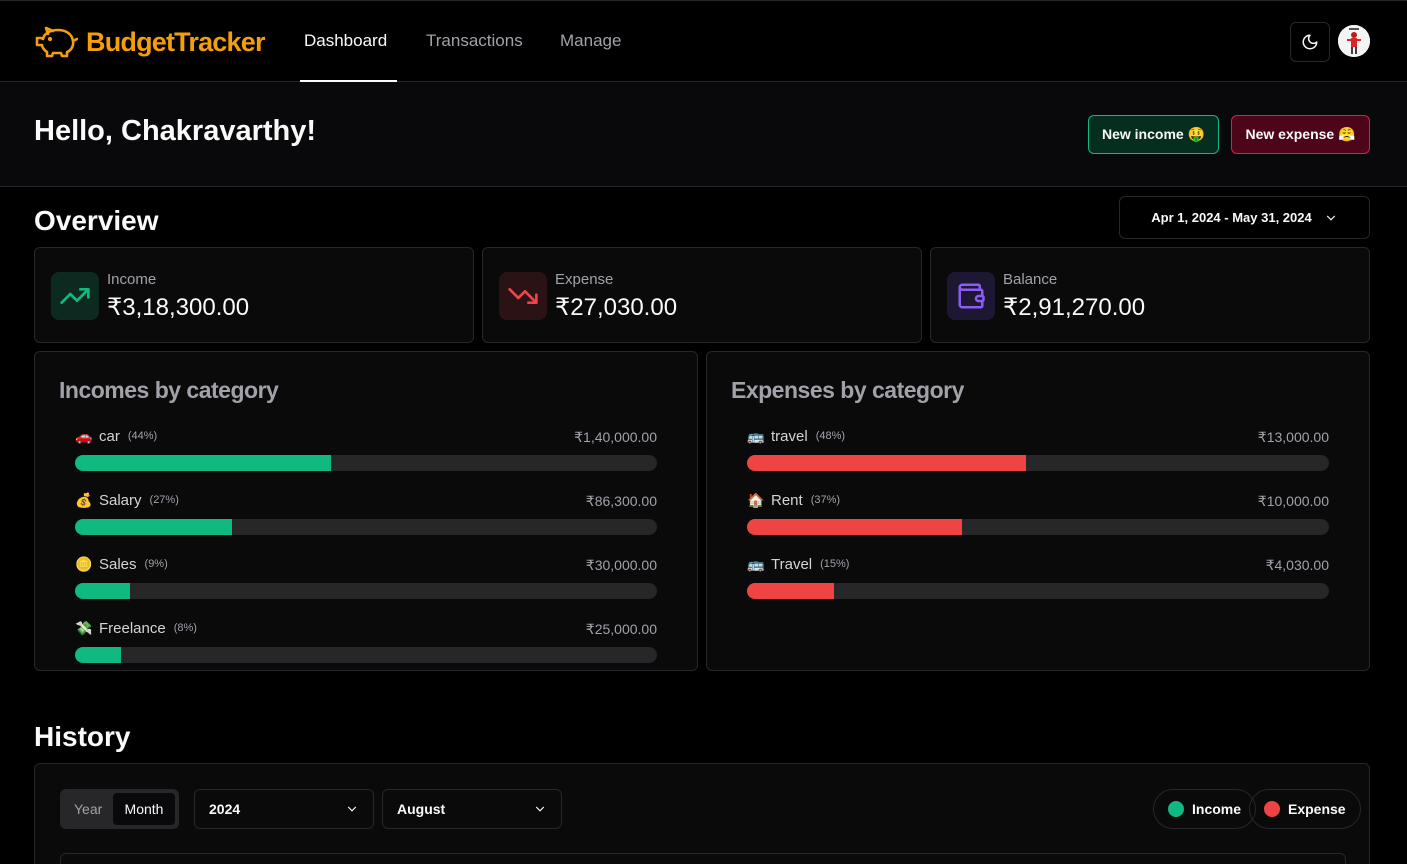 The height and width of the screenshot is (864, 1407). Describe the element at coordinates (1074, 307) in the screenshot. I see `balance-value: ₹2,91,270.00` at that location.